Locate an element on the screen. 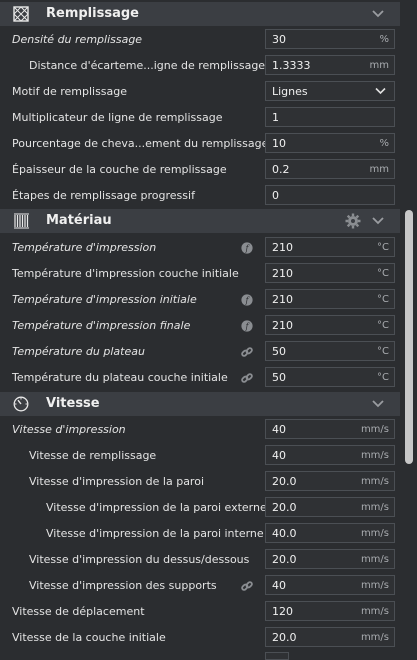 This screenshot has width=417, height=660. infill-speed-field: 40 mm/s is located at coordinates (330, 455).